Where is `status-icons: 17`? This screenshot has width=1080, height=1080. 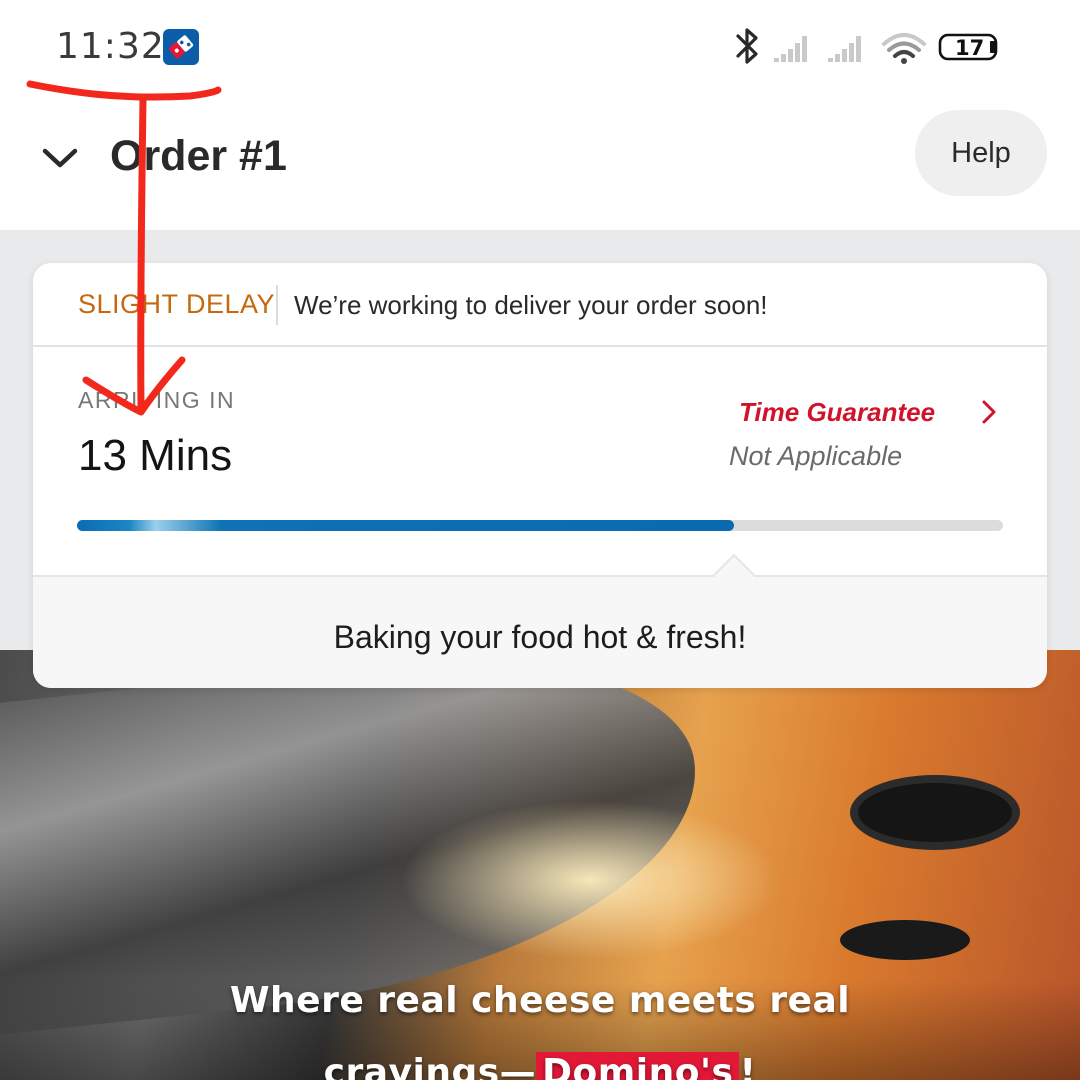 status-icons: 17 is located at coordinates (867, 46).